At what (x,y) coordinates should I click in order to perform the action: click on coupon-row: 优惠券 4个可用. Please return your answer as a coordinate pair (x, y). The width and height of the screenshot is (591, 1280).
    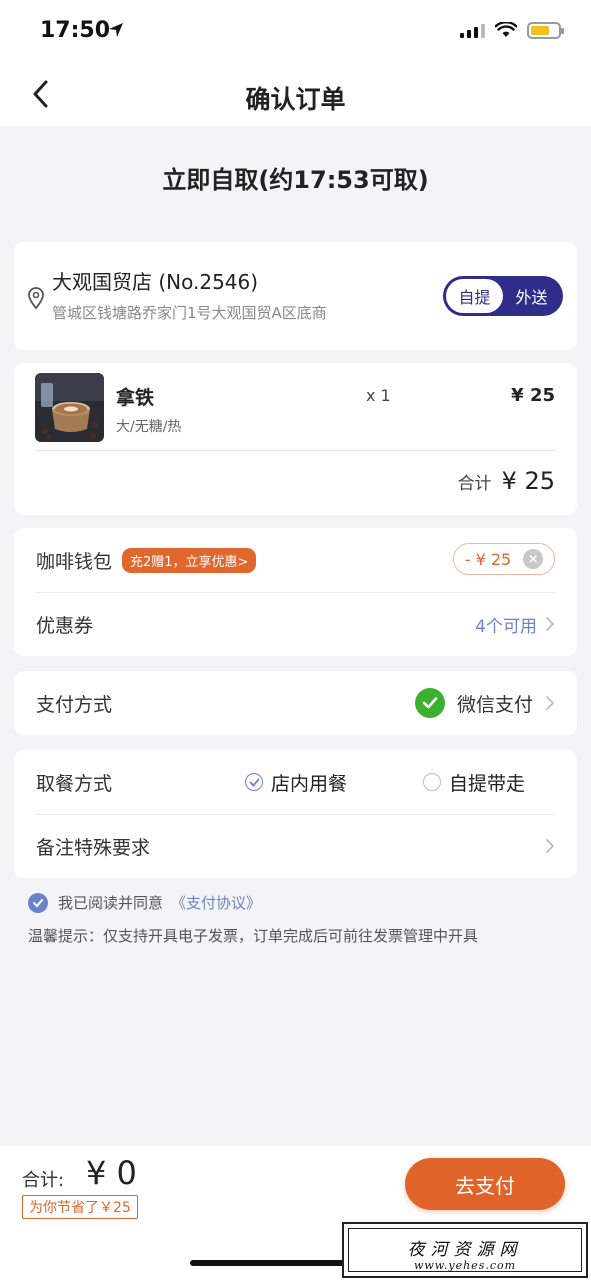
    Looking at the image, I should click on (295, 624).